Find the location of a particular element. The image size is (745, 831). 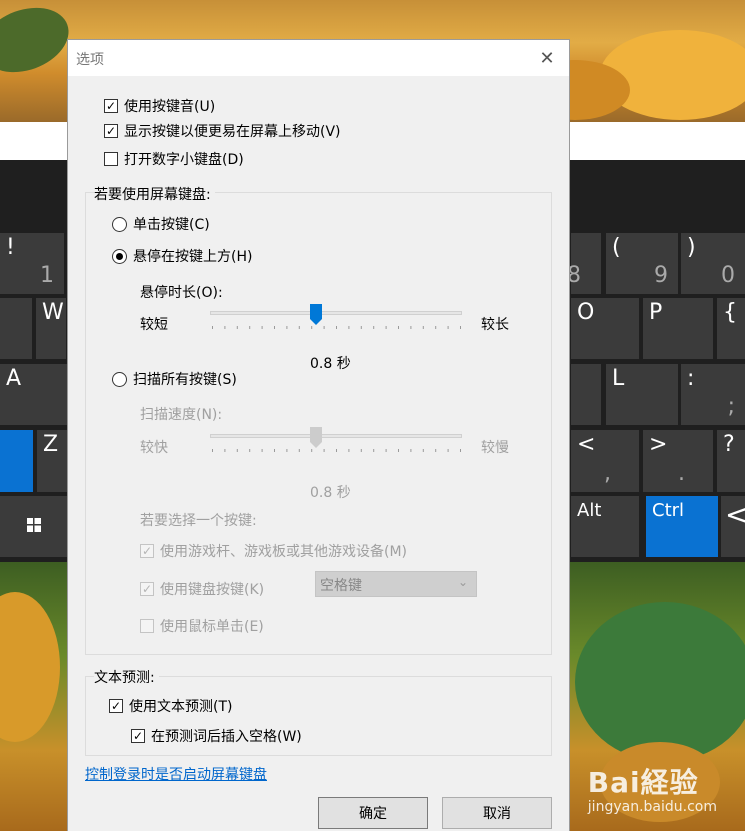

close-icon: ✕ is located at coordinates (547, 58).